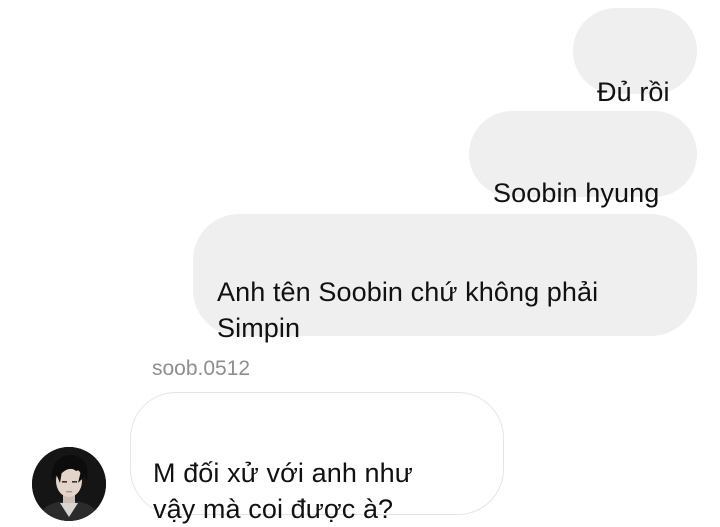  What do you see at coordinates (408, 310) in the screenshot?
I see `message-text: Anh tên Soobin chứ không phải Simpin` at bounding box center [408, 310].